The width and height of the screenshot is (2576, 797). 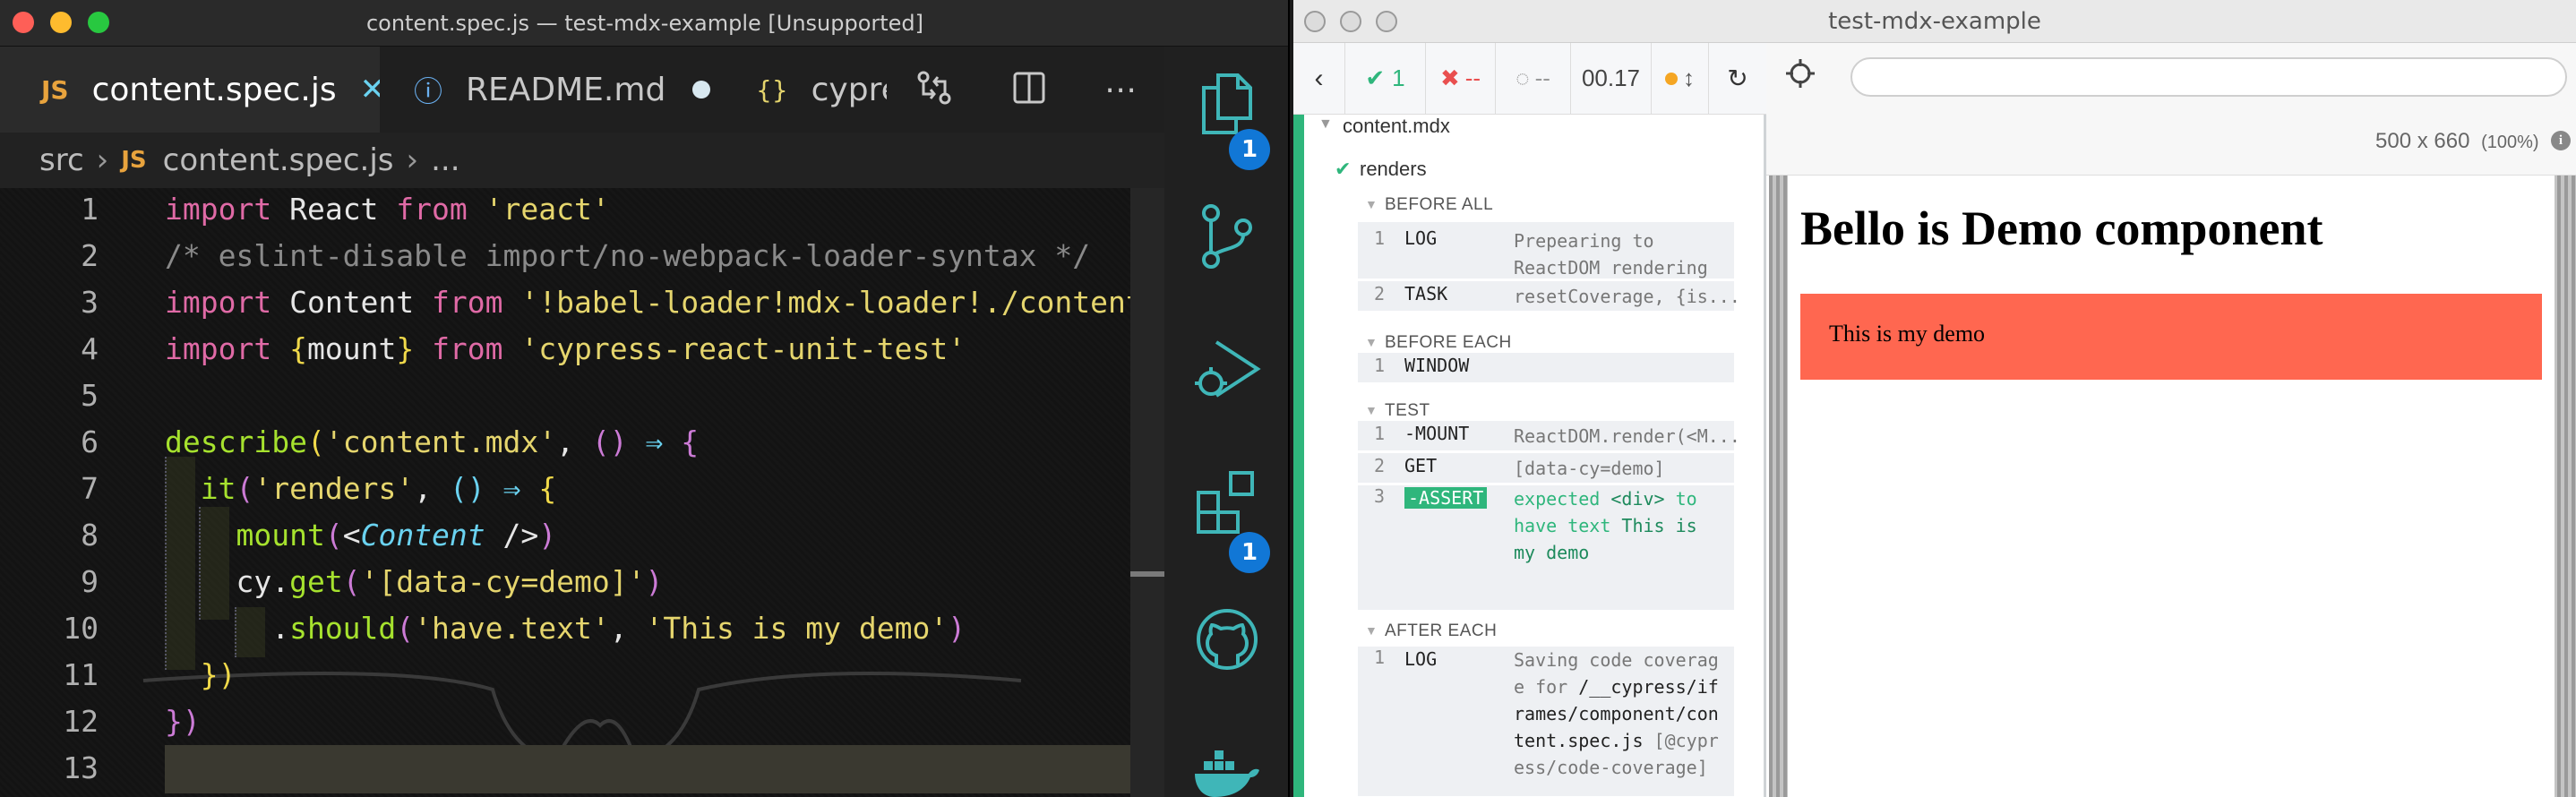 I want to click on close-tab-icon: ✕, so click(x=370, y=89).